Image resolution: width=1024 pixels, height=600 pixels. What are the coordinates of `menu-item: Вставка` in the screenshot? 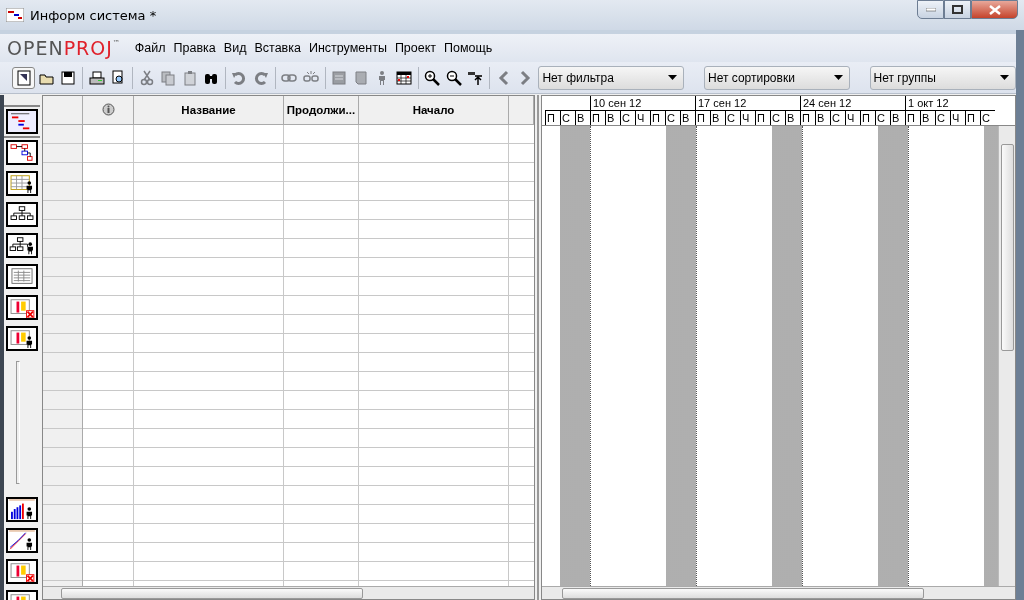 It's located at (277, 48).